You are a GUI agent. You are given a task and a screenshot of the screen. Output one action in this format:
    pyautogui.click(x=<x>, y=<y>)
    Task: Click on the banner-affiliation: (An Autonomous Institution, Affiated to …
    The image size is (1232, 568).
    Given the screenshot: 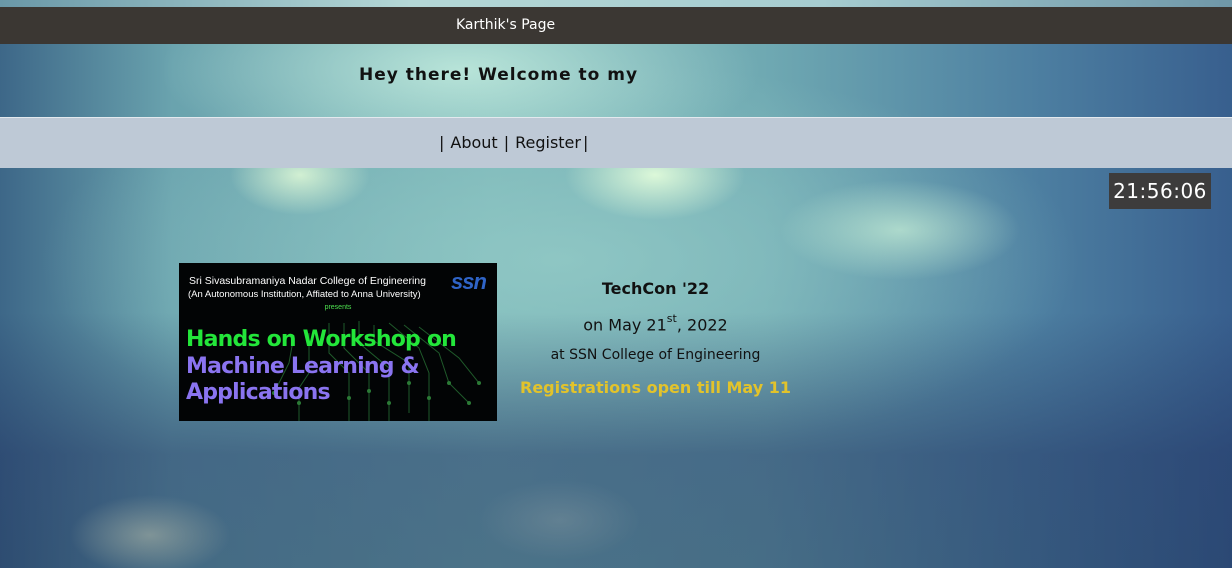 What is the action you would take?
    pyautogui.click(x=304, y=294)
    